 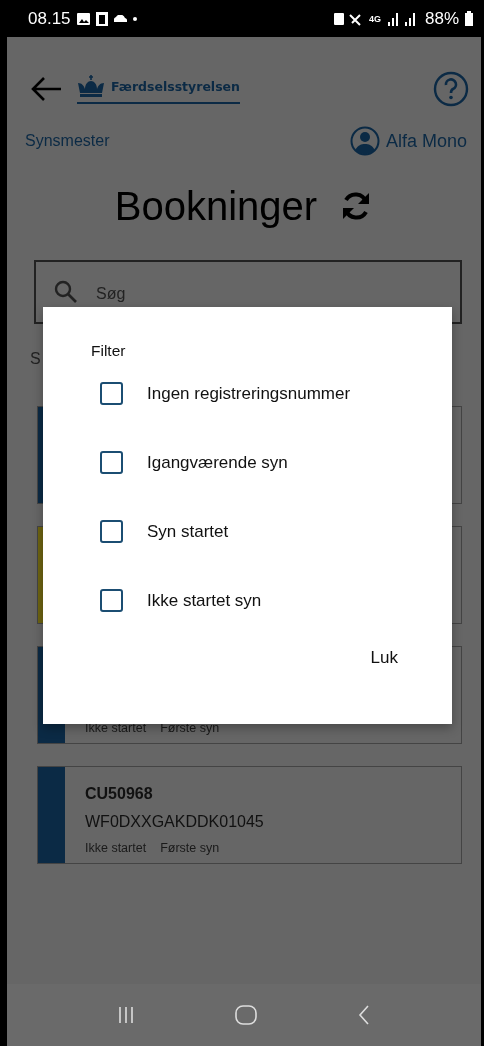 I want to click on role-label: Synsmester, so click(x=67, y=141).